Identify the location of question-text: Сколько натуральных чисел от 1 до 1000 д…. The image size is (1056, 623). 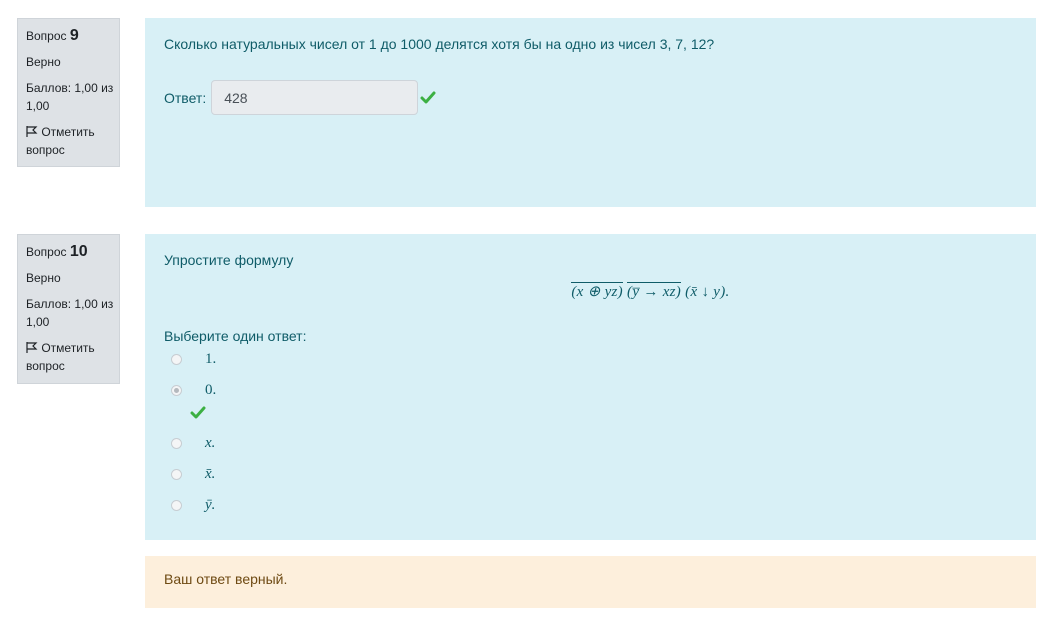
(439, 44).